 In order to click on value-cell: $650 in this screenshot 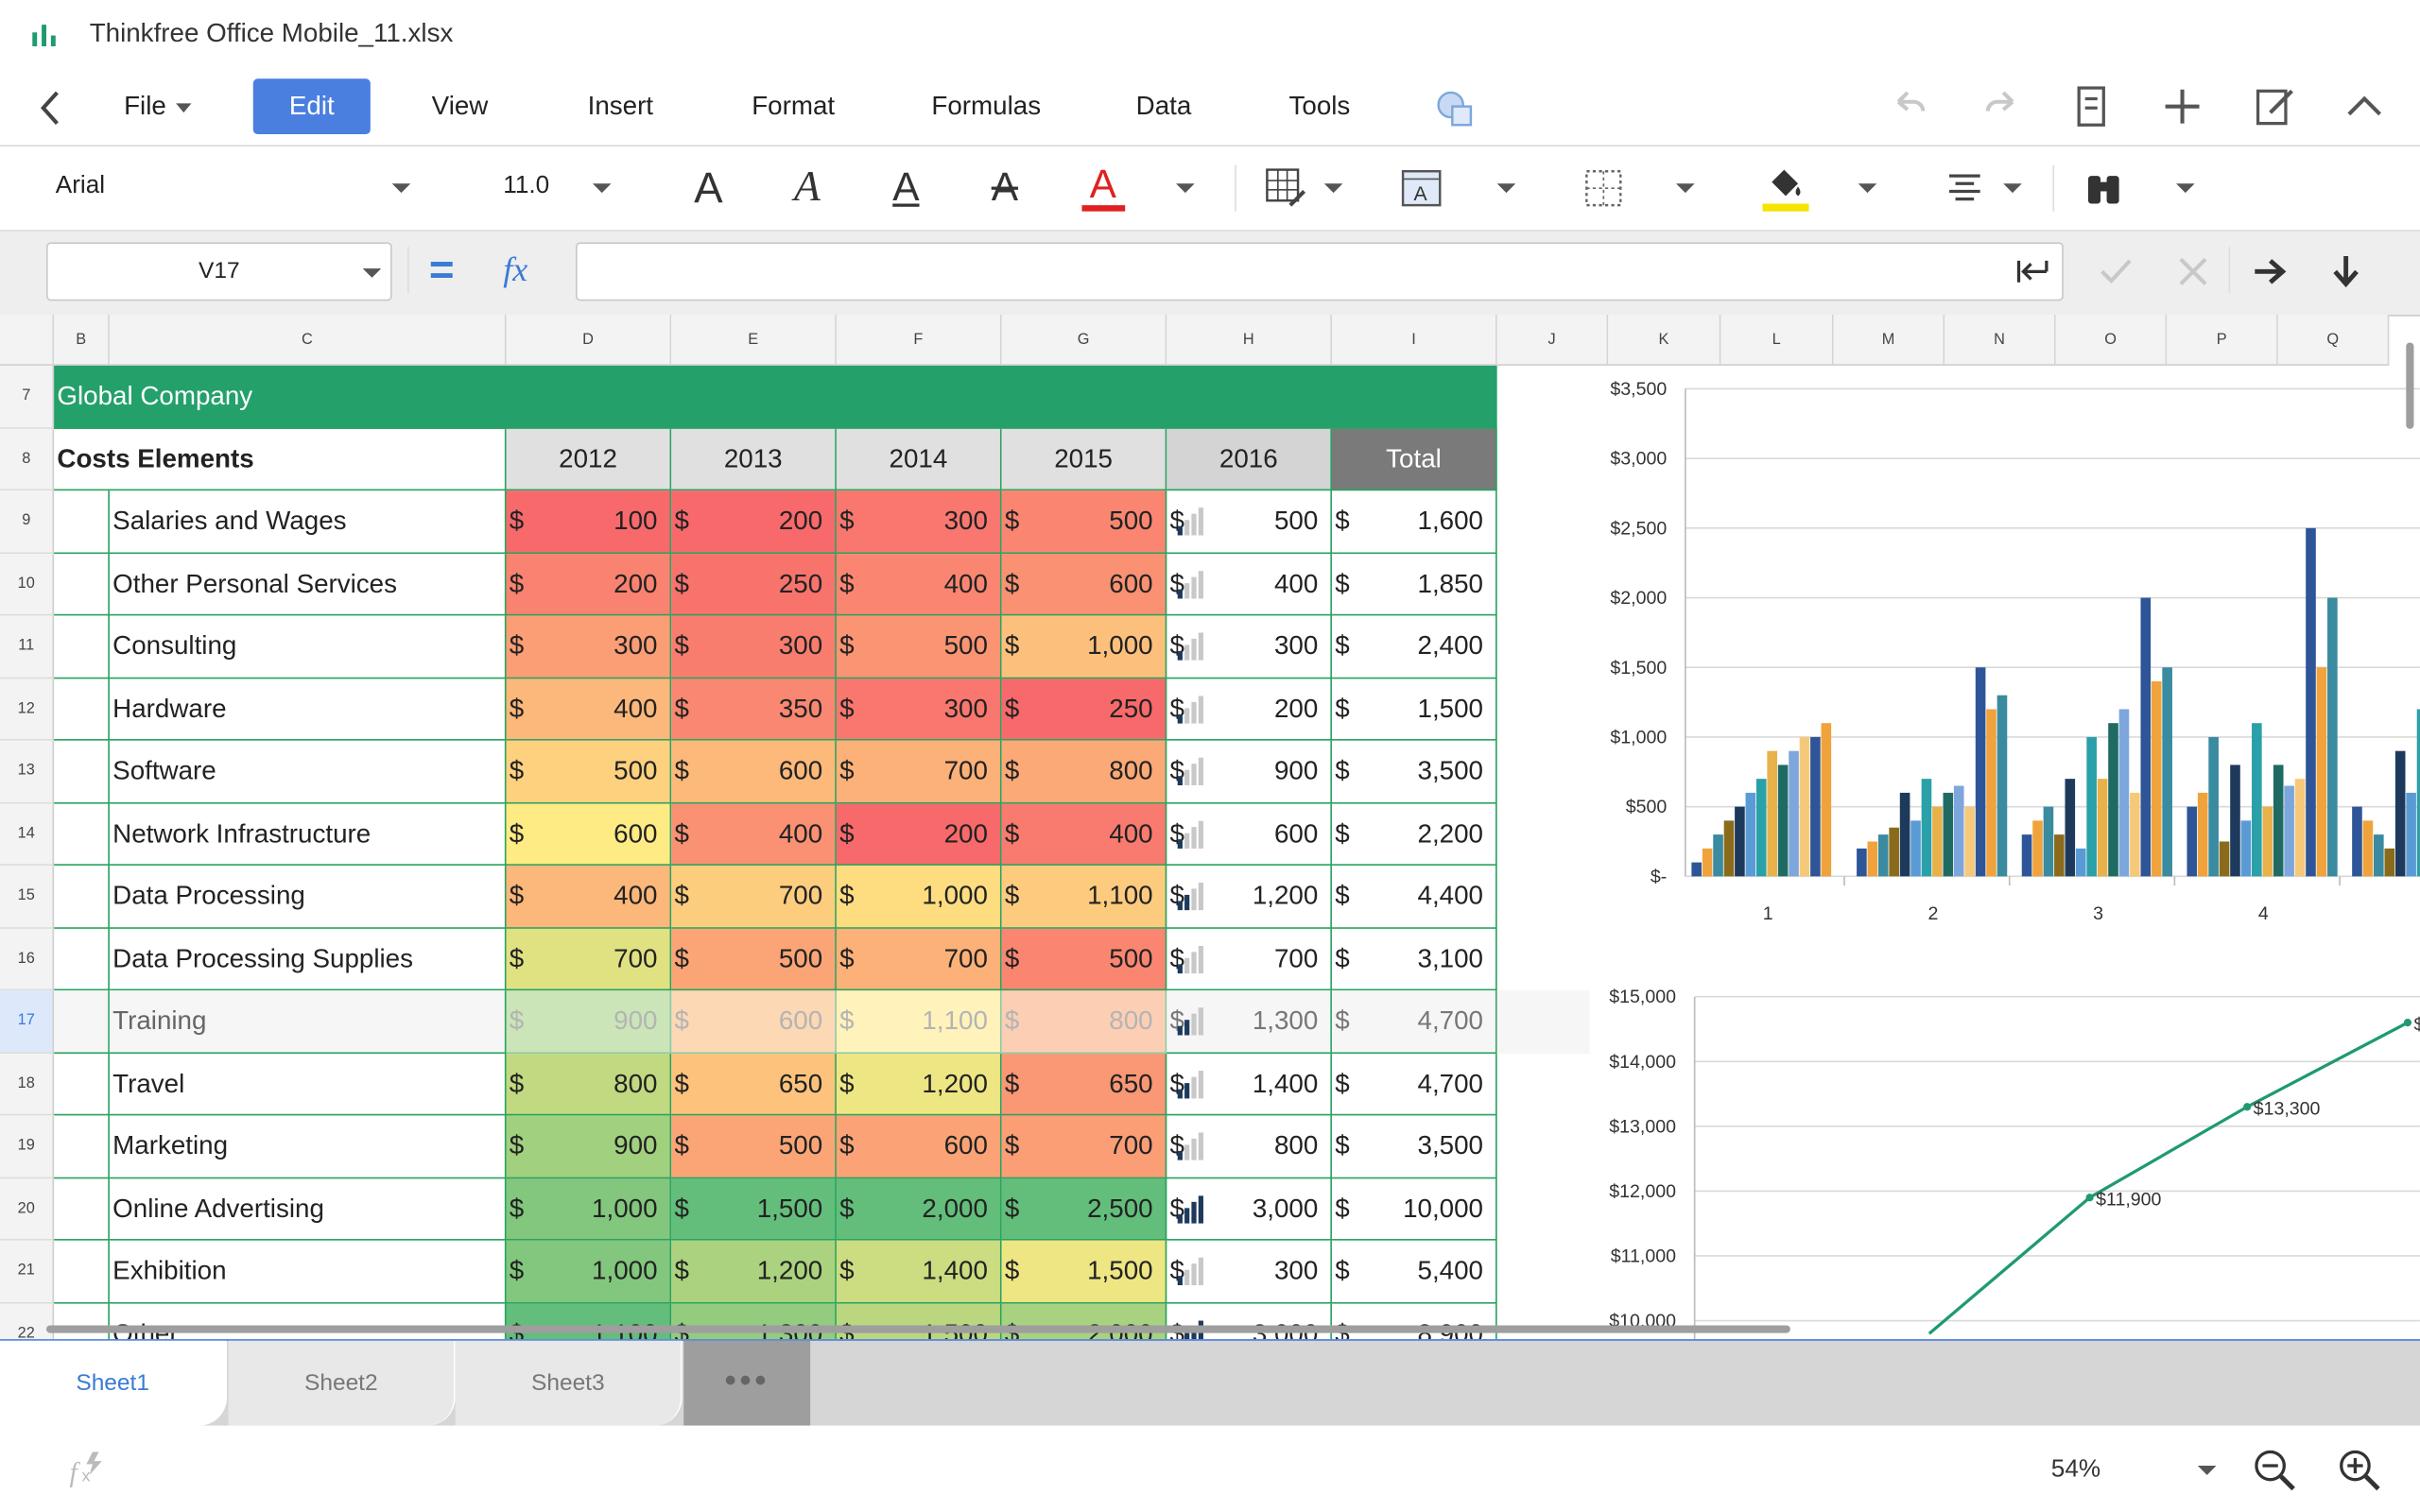, I will do `click(754, 1084)`.